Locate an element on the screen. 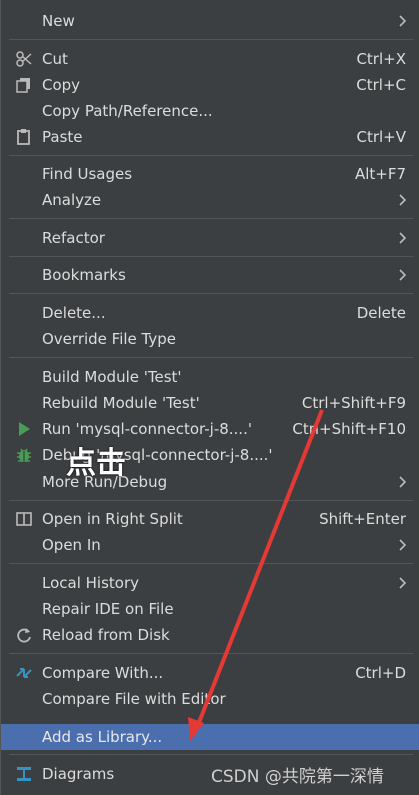  watermark: CSDN @共院第一深情 is located at coordinates (297, 777).